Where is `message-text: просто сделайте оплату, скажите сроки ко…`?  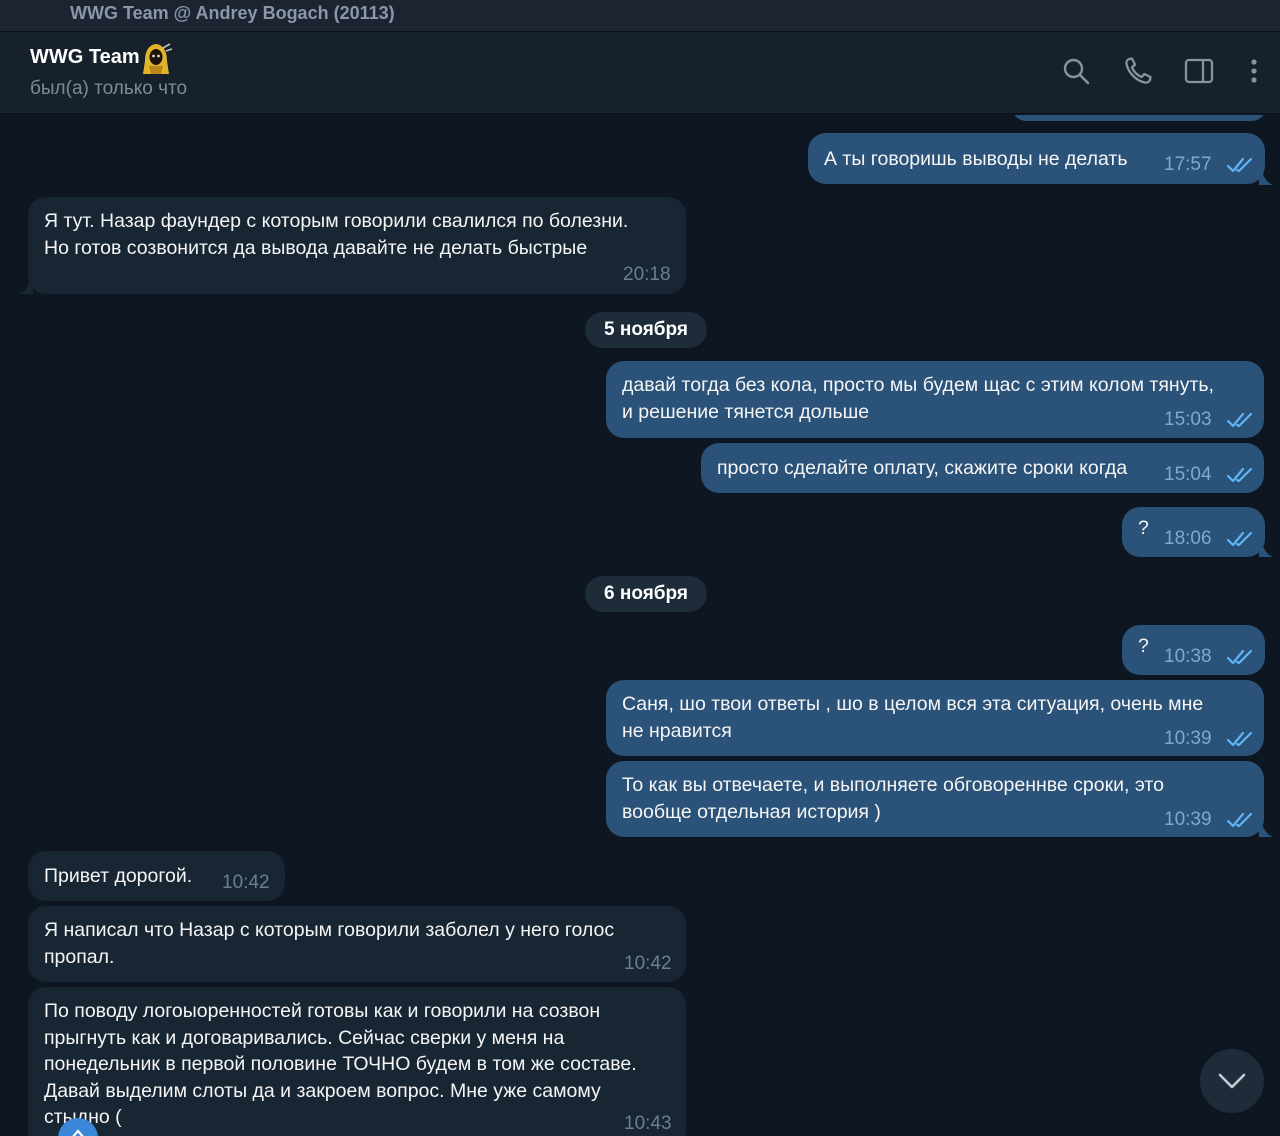
message-text: просто сделайте оплату, скажите сроки ко… is located at coordinates (922, 468).